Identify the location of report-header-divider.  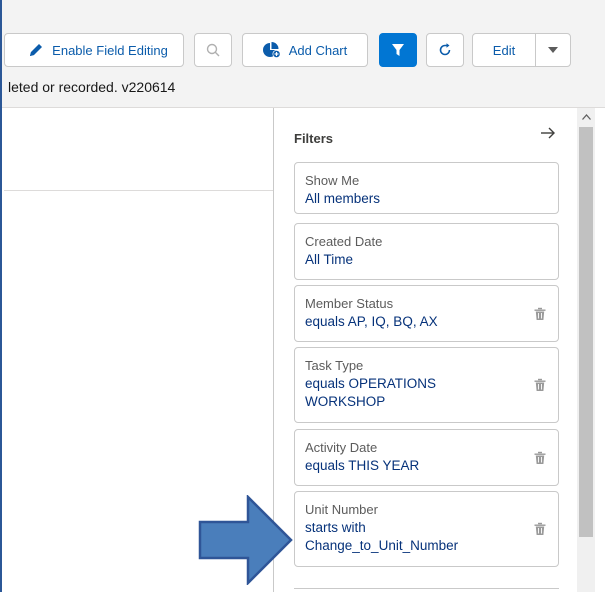
(139, 190).